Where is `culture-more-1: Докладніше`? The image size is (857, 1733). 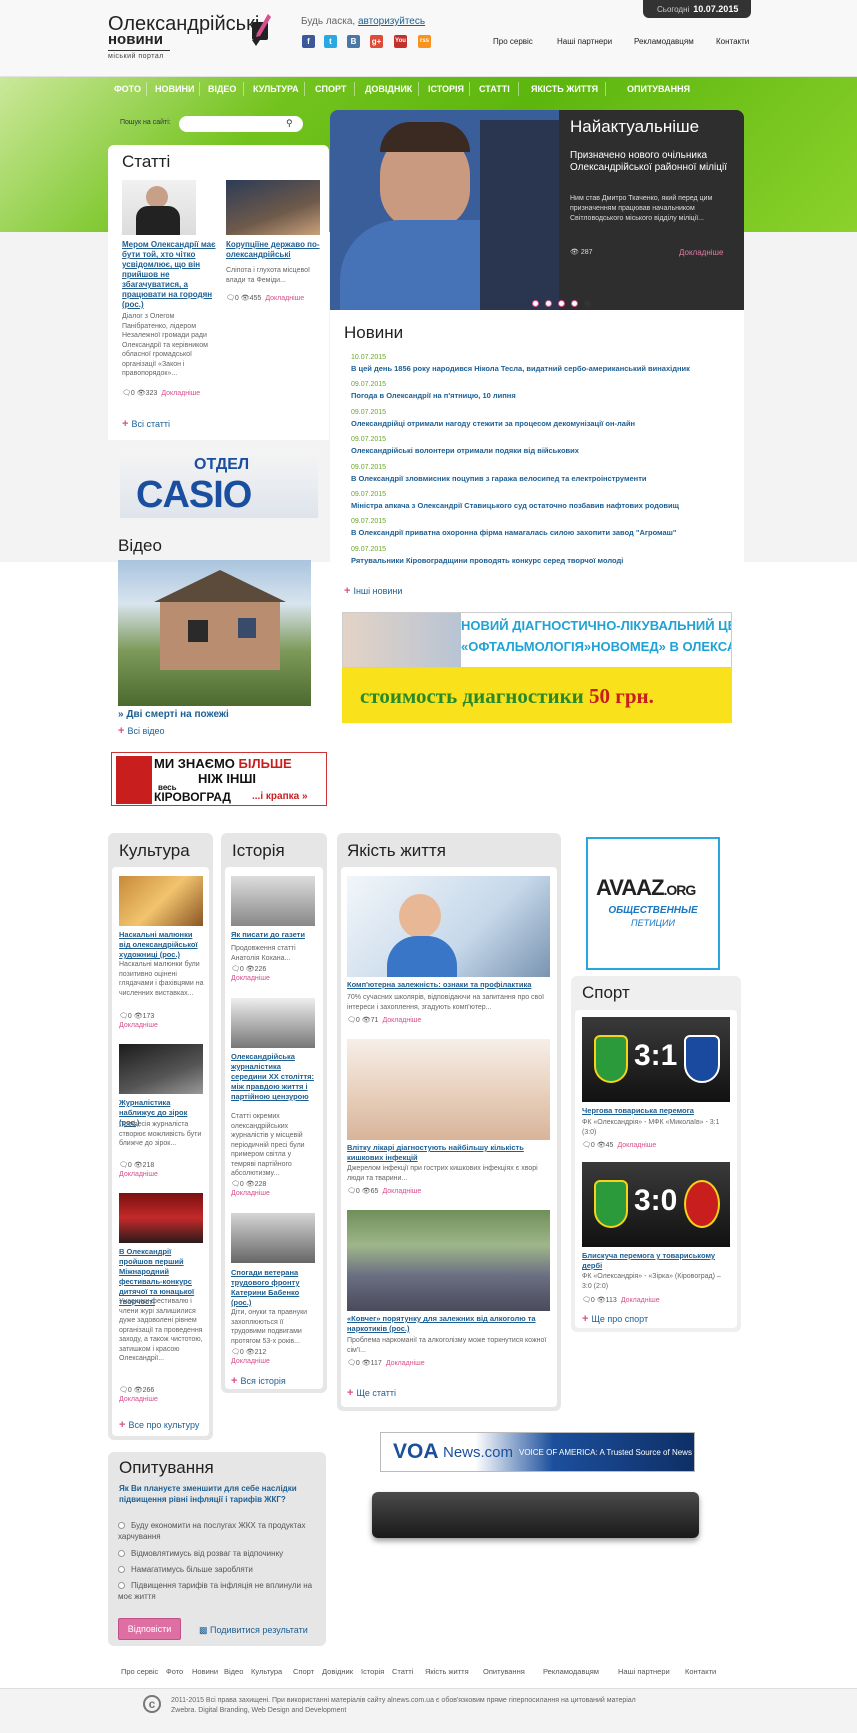
culture-more-1: Докладніше is located at coordinates (138, 1025).